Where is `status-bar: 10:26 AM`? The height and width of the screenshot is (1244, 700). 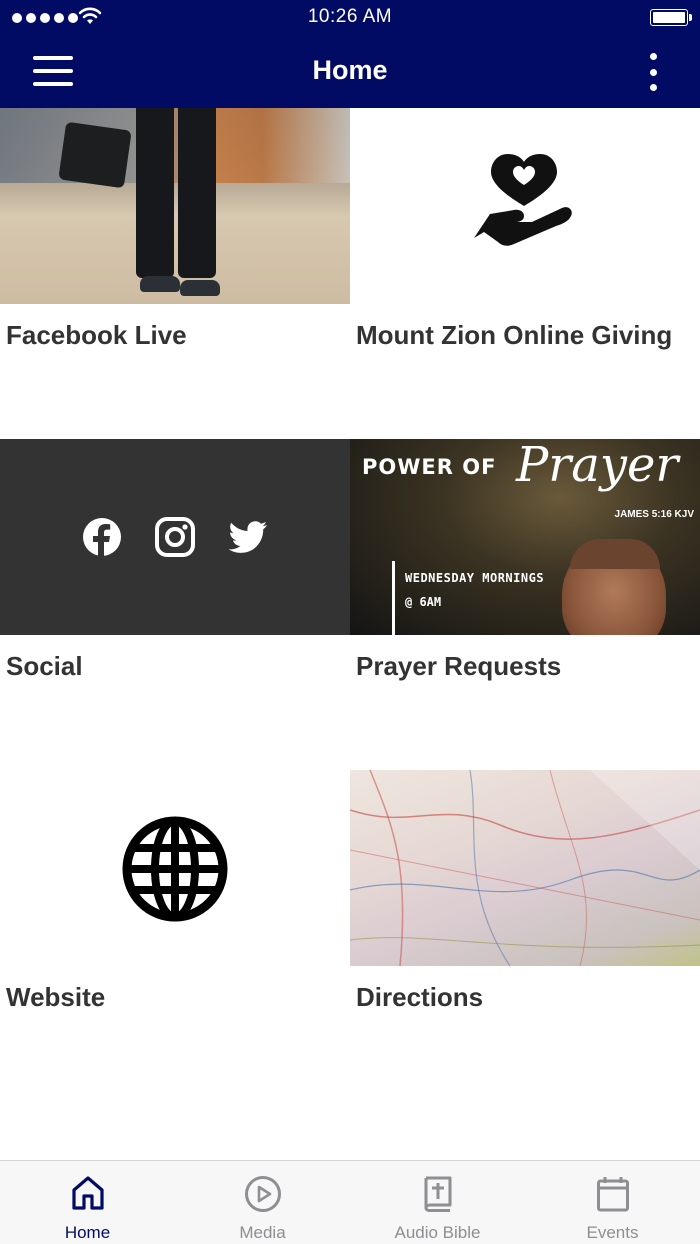 status-bar: 10:26 AM is located at coordinates (350, 18).